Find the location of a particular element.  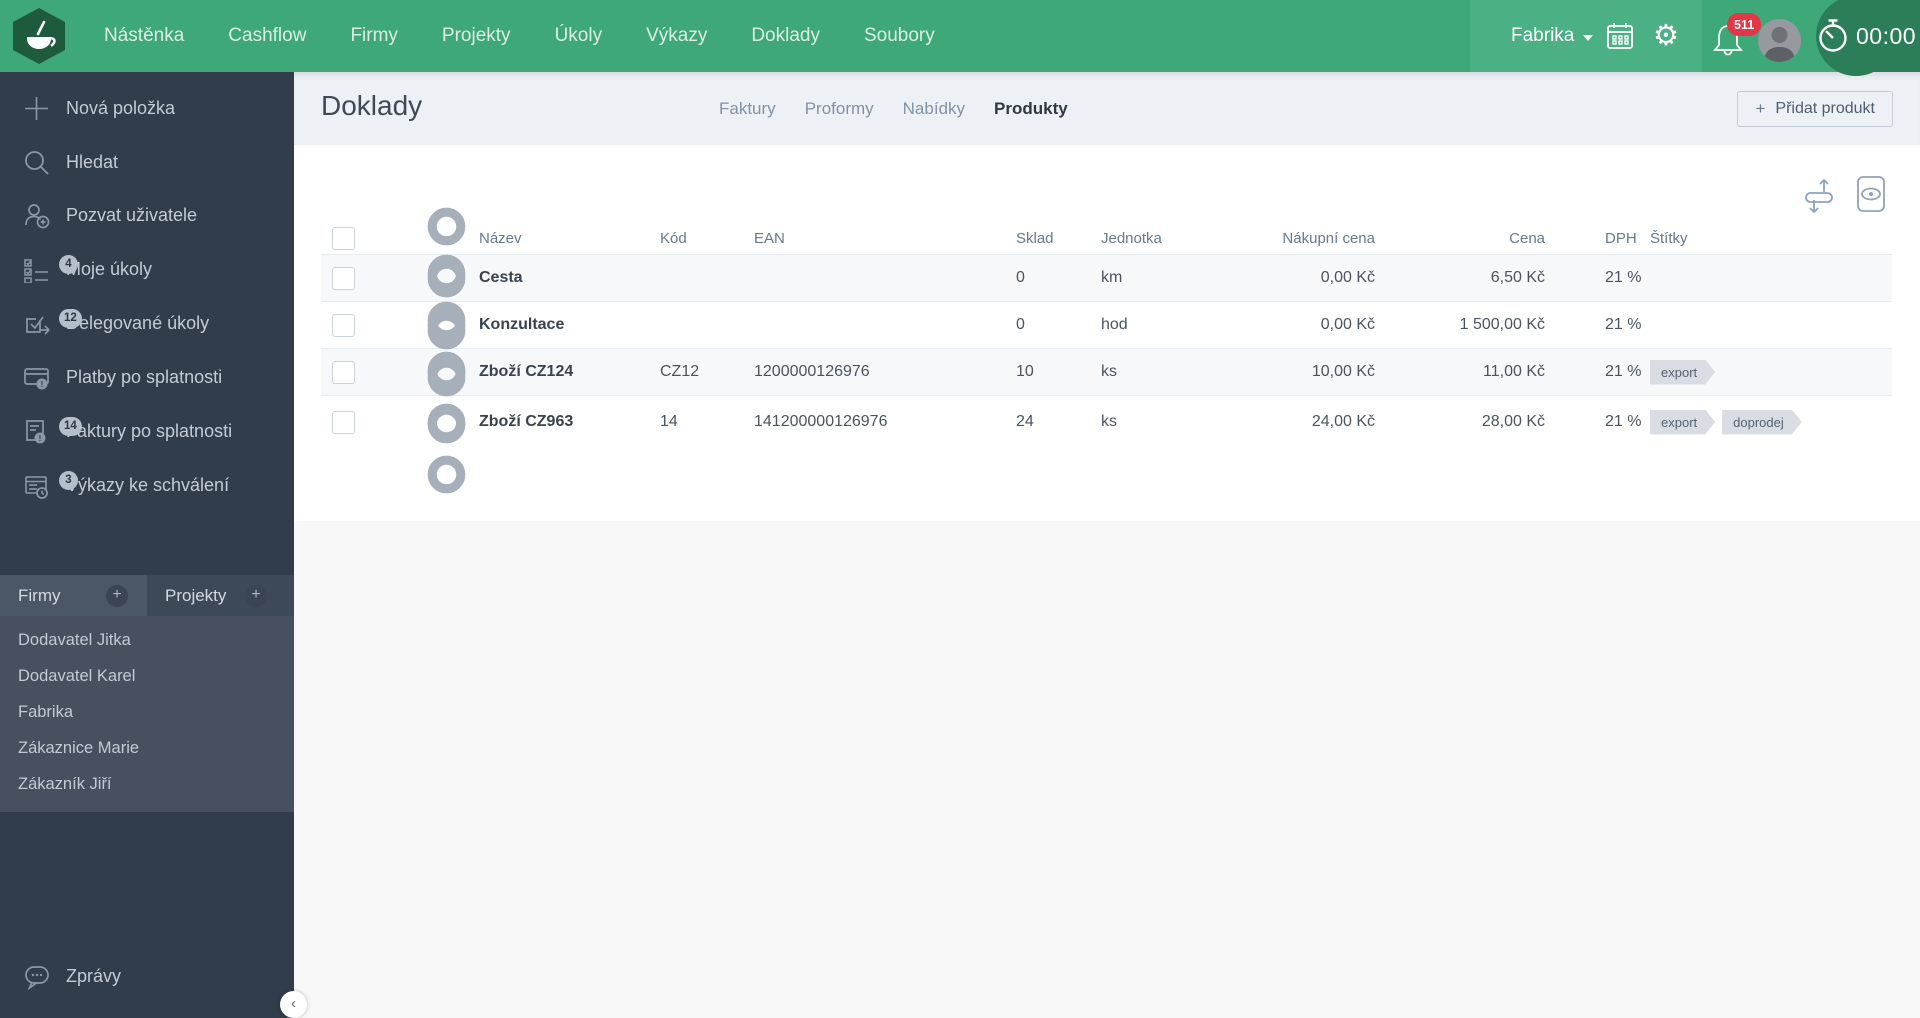

sidebar-item-label: Nová položka is located at coordinates (121, 107).